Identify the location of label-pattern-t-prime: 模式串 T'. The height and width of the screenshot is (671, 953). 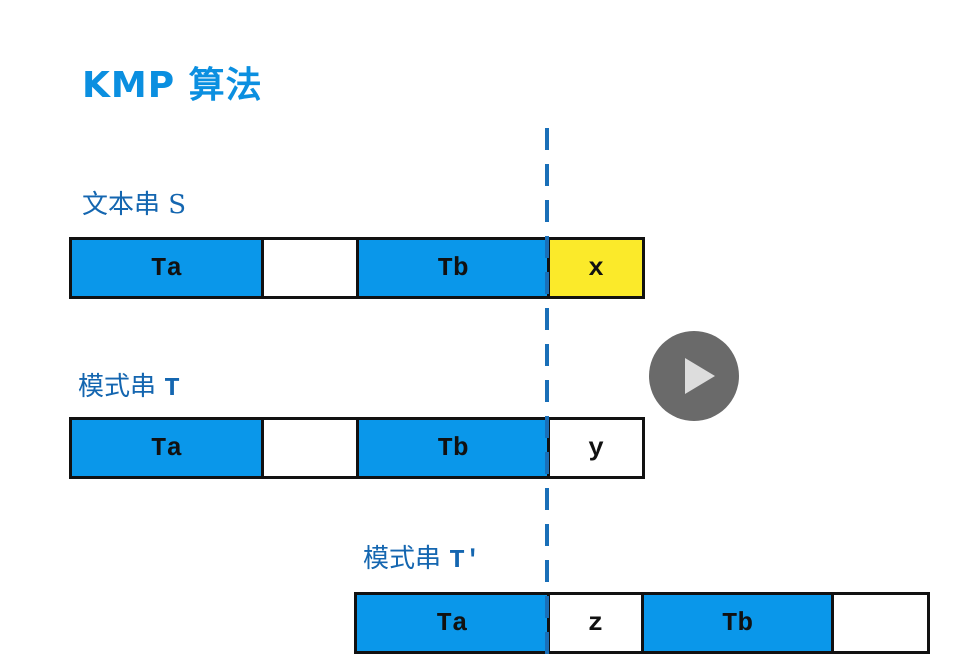
(422, 556).